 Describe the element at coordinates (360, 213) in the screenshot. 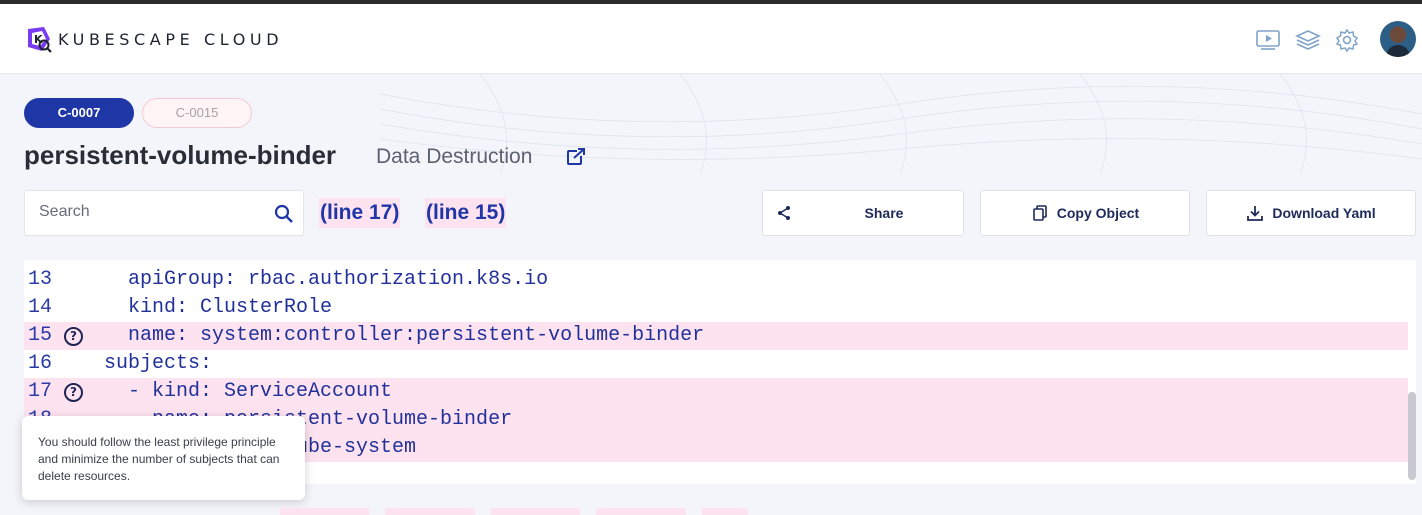

I see `line-link-17: (line 17)` at that location.